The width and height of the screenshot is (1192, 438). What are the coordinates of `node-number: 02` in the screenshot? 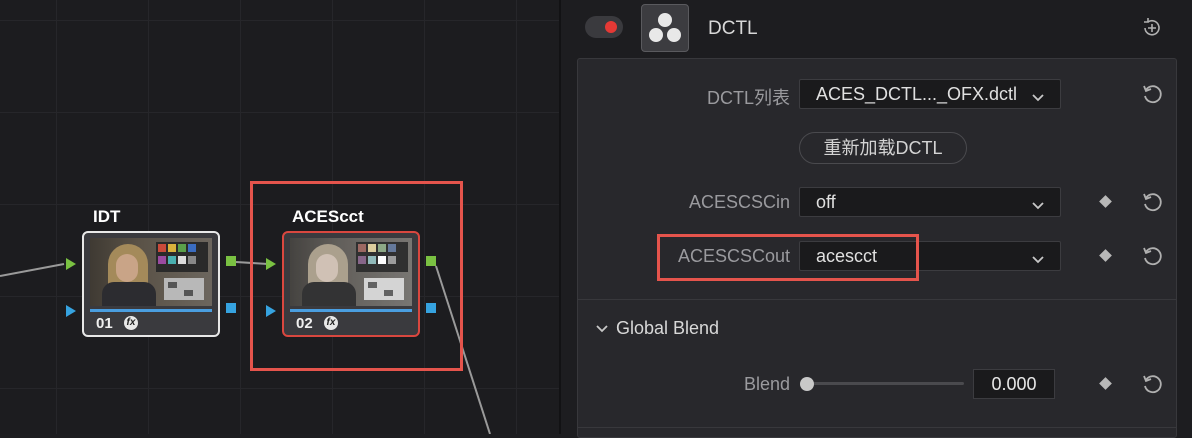 It's located at (304, 323).